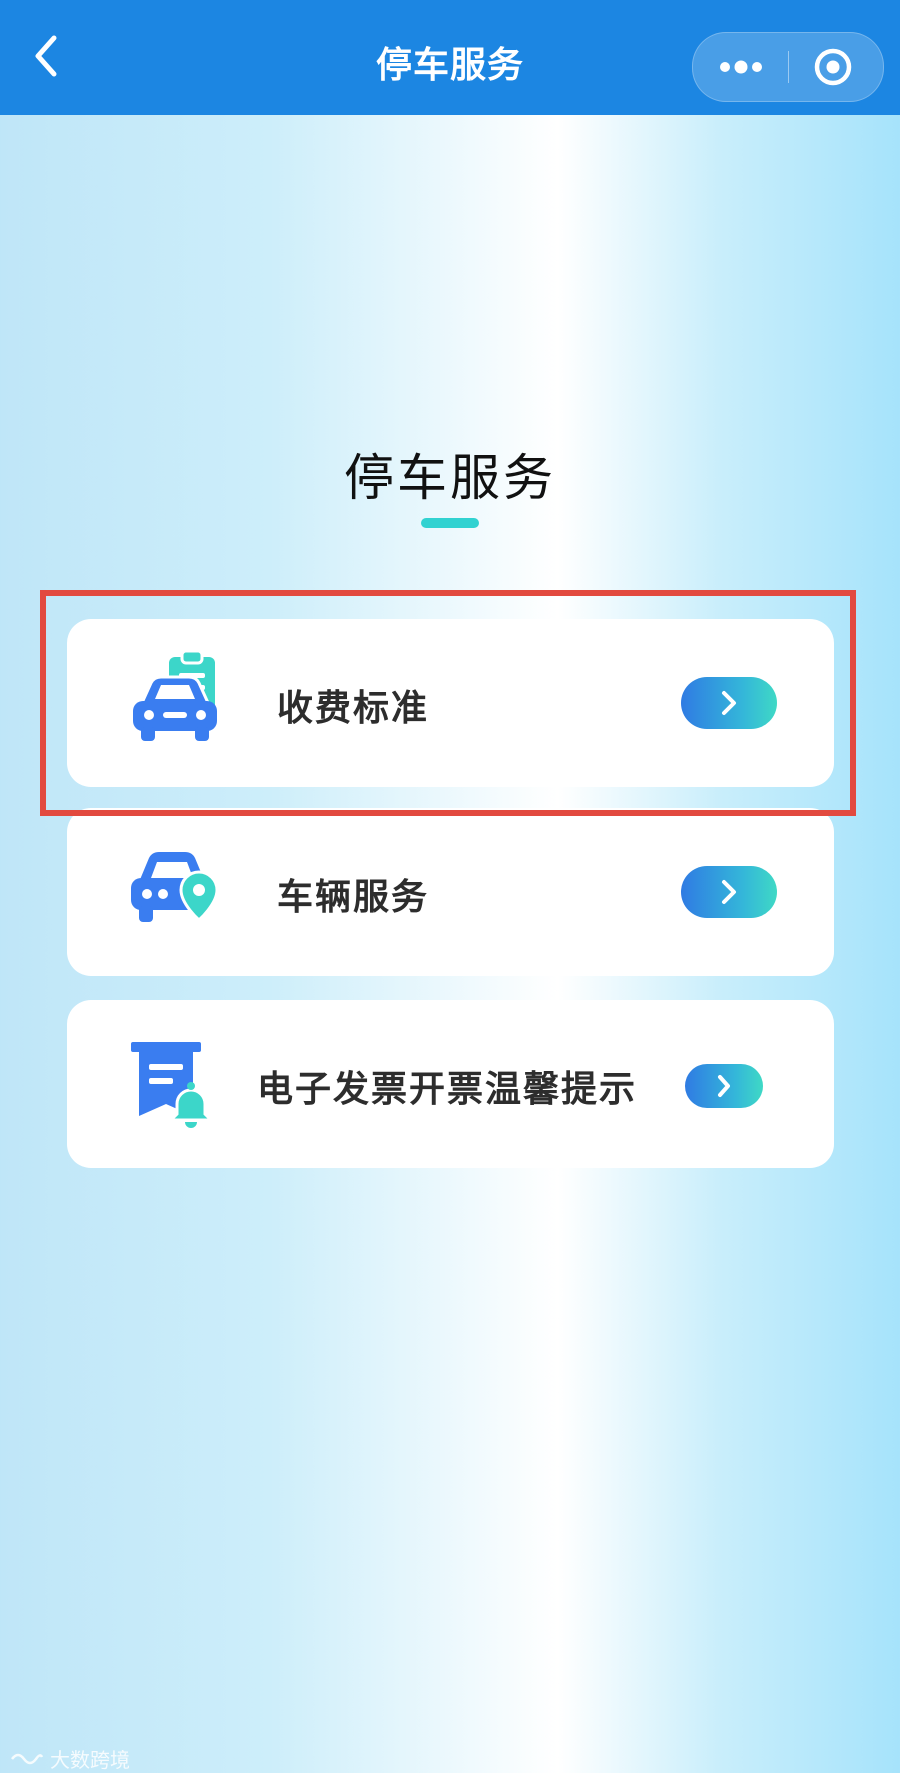  What do you see at coordinates (175, 1080) in the screenshot?
I see `invoice-bell-icon` at bounding box center [175, 1080].